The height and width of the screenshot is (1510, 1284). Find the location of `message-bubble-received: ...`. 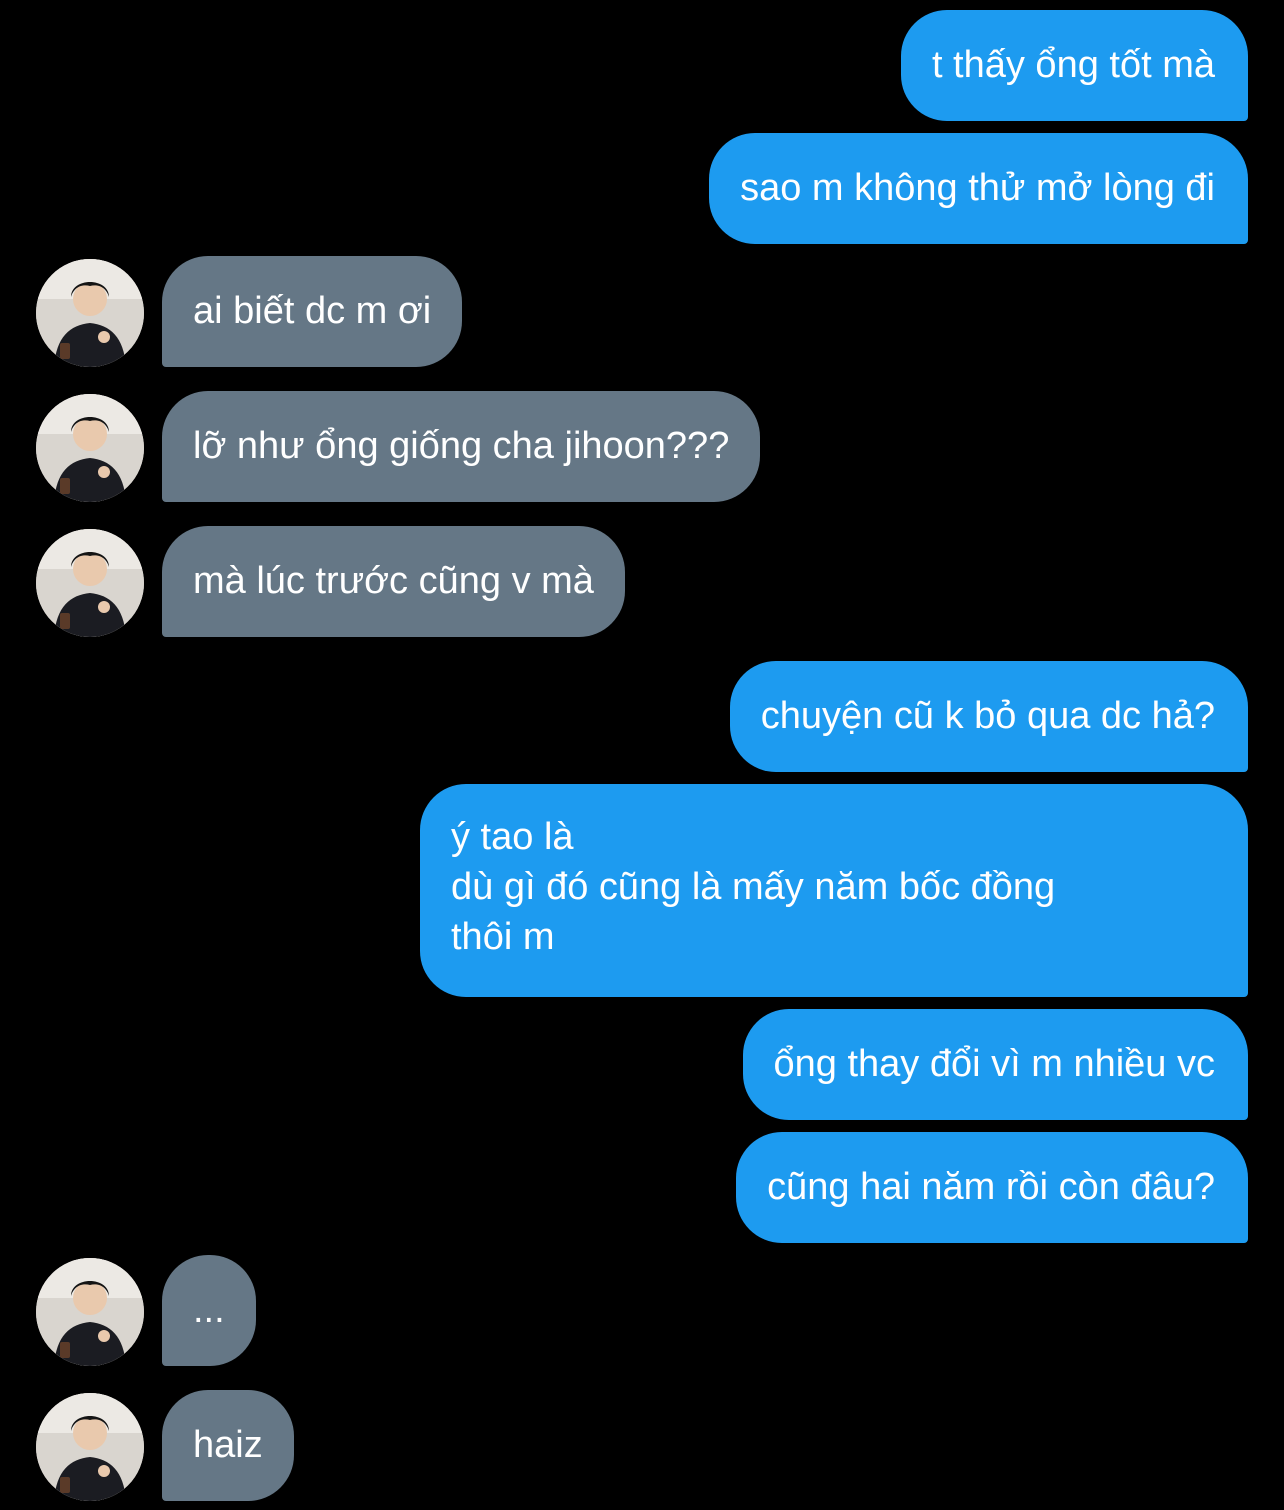

message-bubble-received: ... is located at coordinates (209, 1310).